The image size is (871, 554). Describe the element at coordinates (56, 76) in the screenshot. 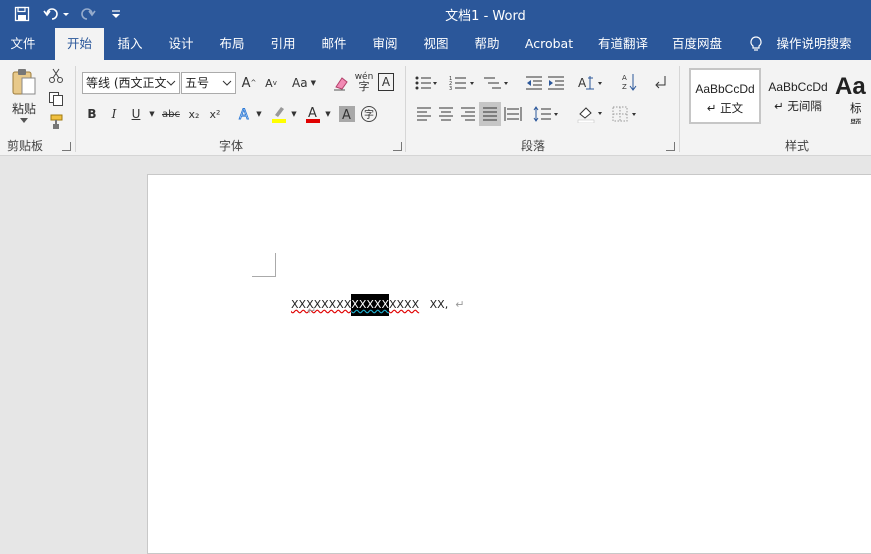

I see `cut-icon` at that location.